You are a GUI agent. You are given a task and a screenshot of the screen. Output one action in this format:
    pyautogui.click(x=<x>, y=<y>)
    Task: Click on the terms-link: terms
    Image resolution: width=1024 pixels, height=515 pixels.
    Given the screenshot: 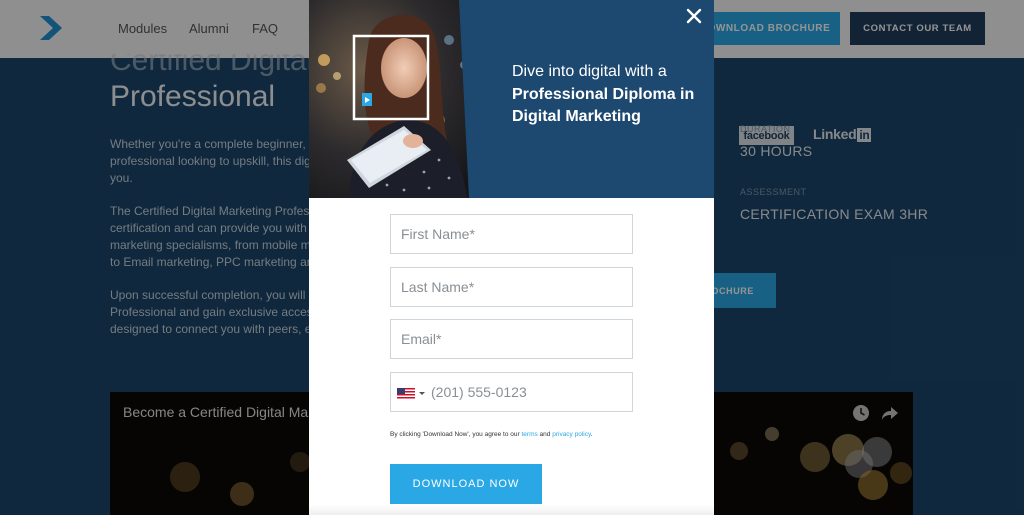 What is the action you would take?
    pyautogui.click(x=529, y=434)
    